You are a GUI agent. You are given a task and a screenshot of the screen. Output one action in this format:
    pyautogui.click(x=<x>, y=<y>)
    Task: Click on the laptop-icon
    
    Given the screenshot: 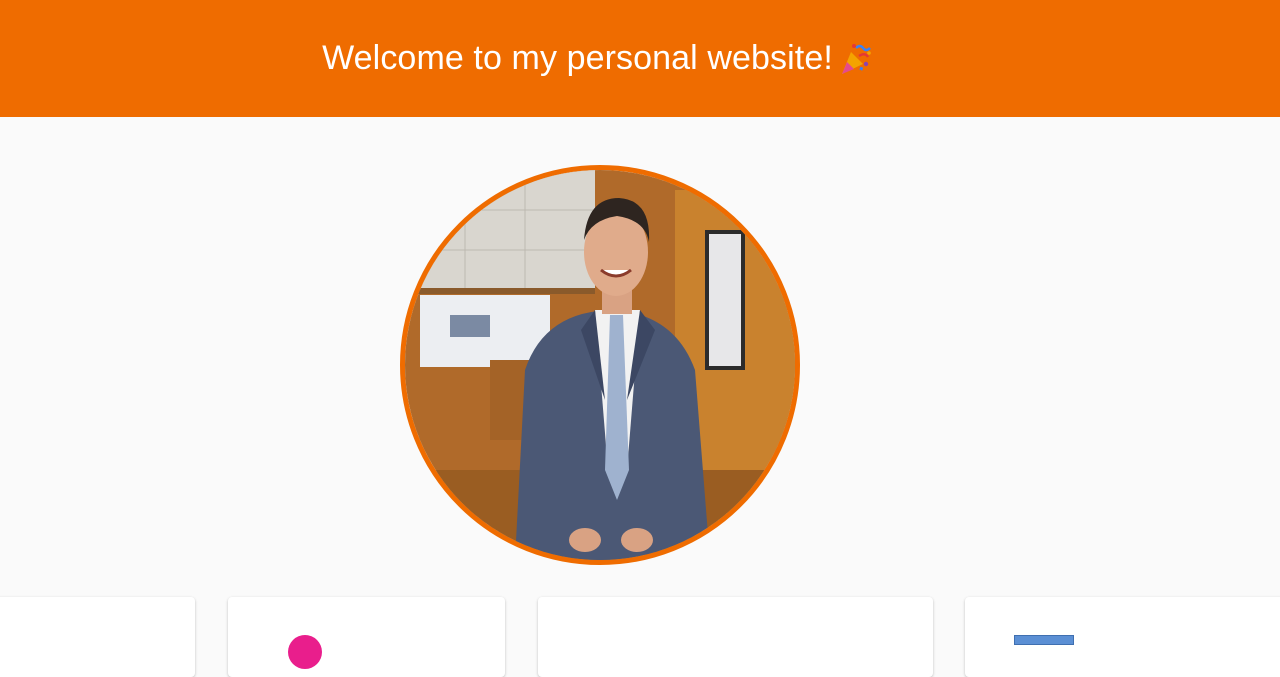 What is the action you would take?
    pyautogui.click(x=1044, y=640)
    